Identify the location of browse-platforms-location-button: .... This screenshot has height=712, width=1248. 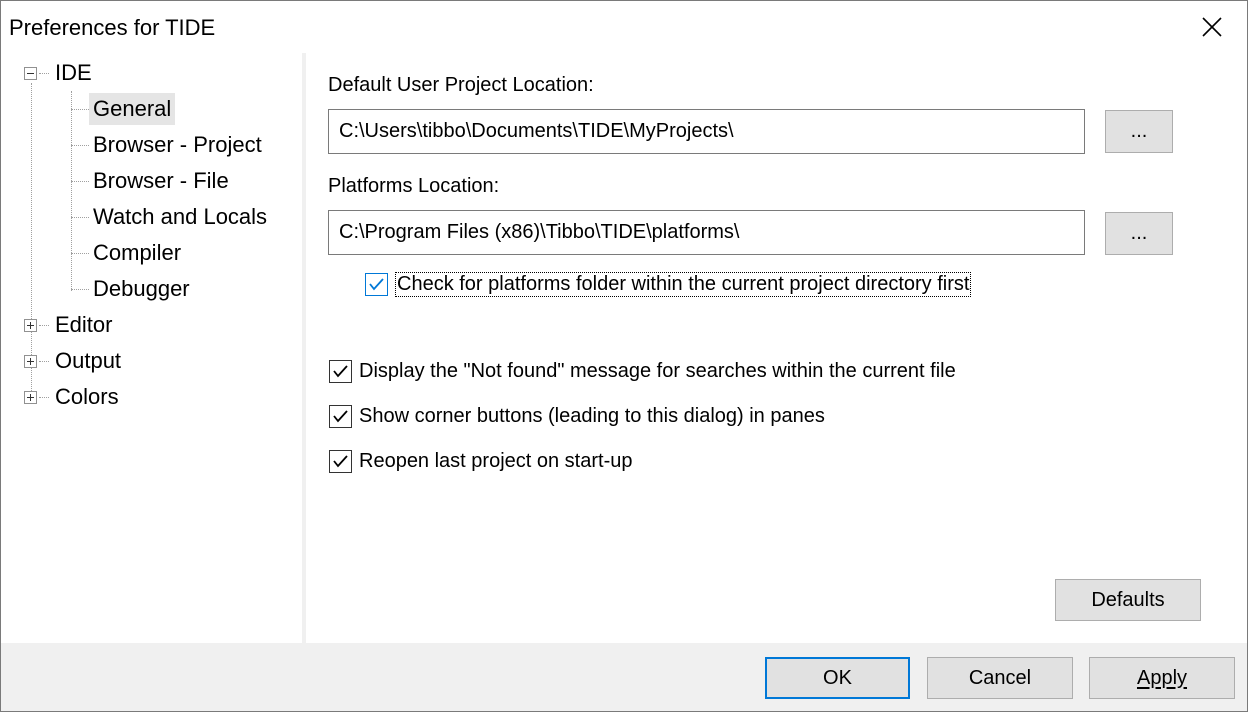
(1139, 233).